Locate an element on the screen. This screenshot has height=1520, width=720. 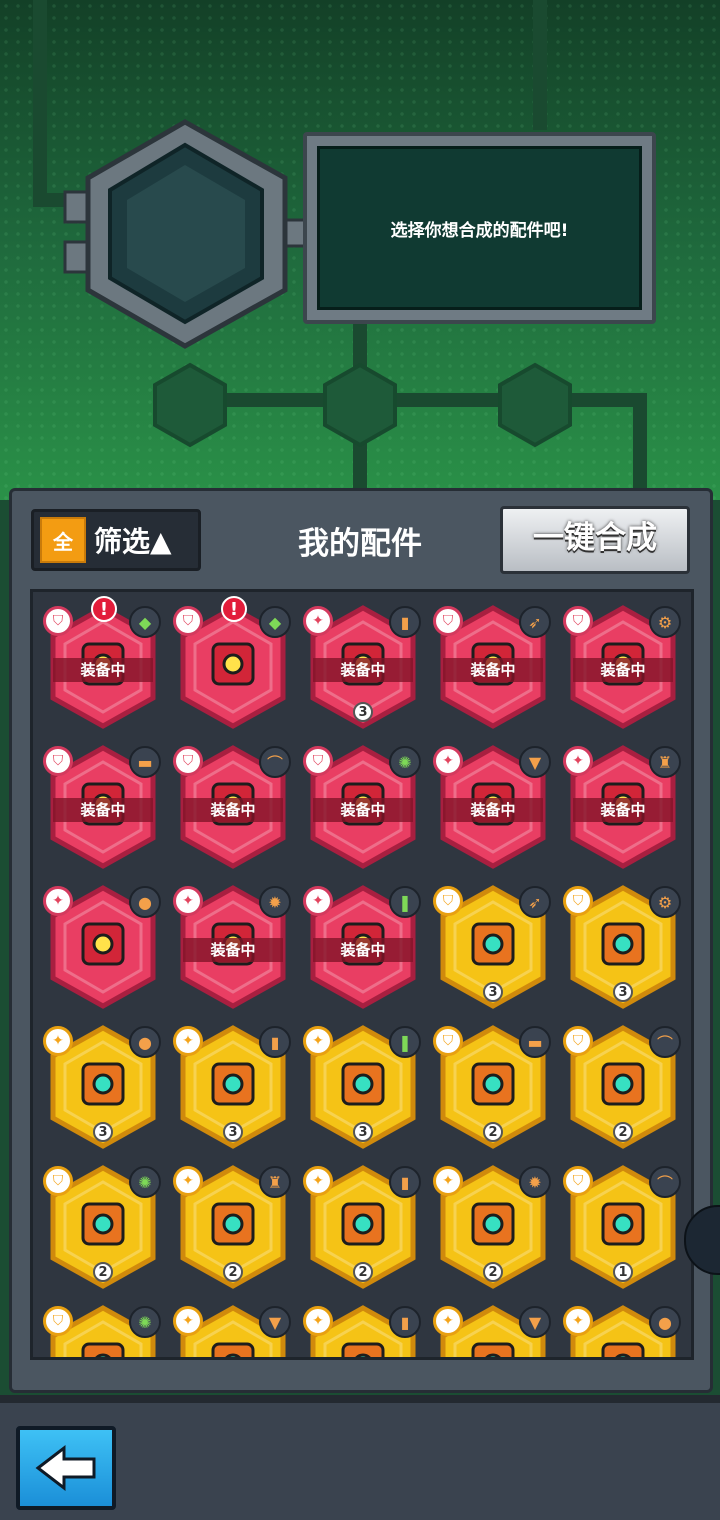
part-item: ⛉ ▬ 2 is located at coordinates (492, 1087).